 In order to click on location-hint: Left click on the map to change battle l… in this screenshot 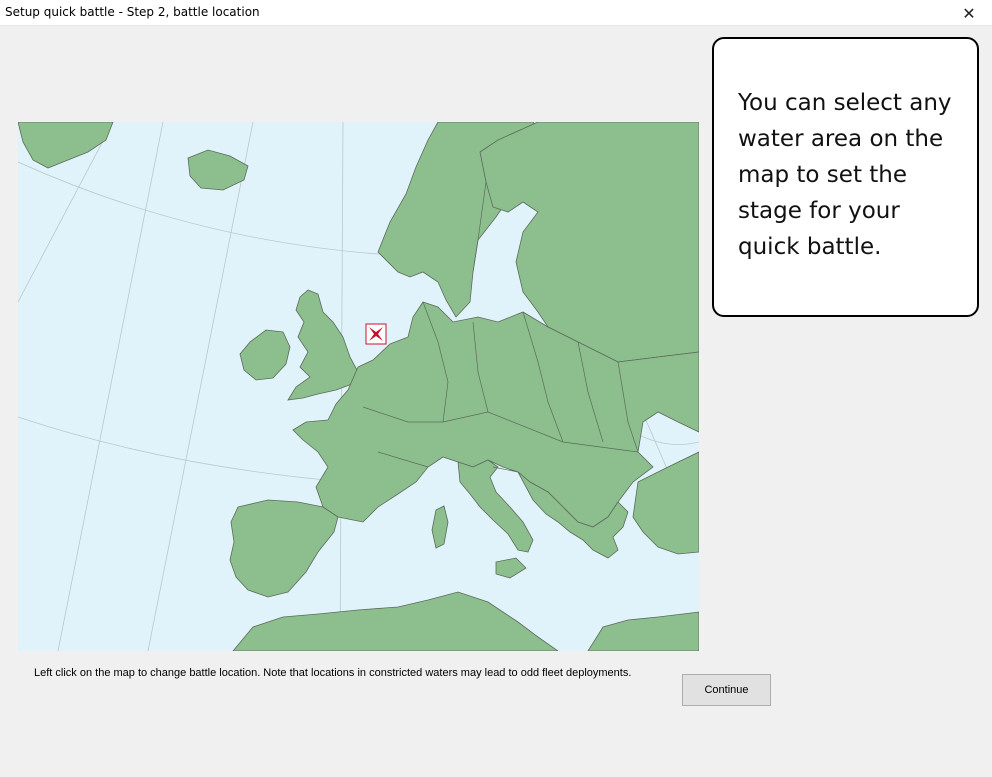, I will do `click(333, 673)`.